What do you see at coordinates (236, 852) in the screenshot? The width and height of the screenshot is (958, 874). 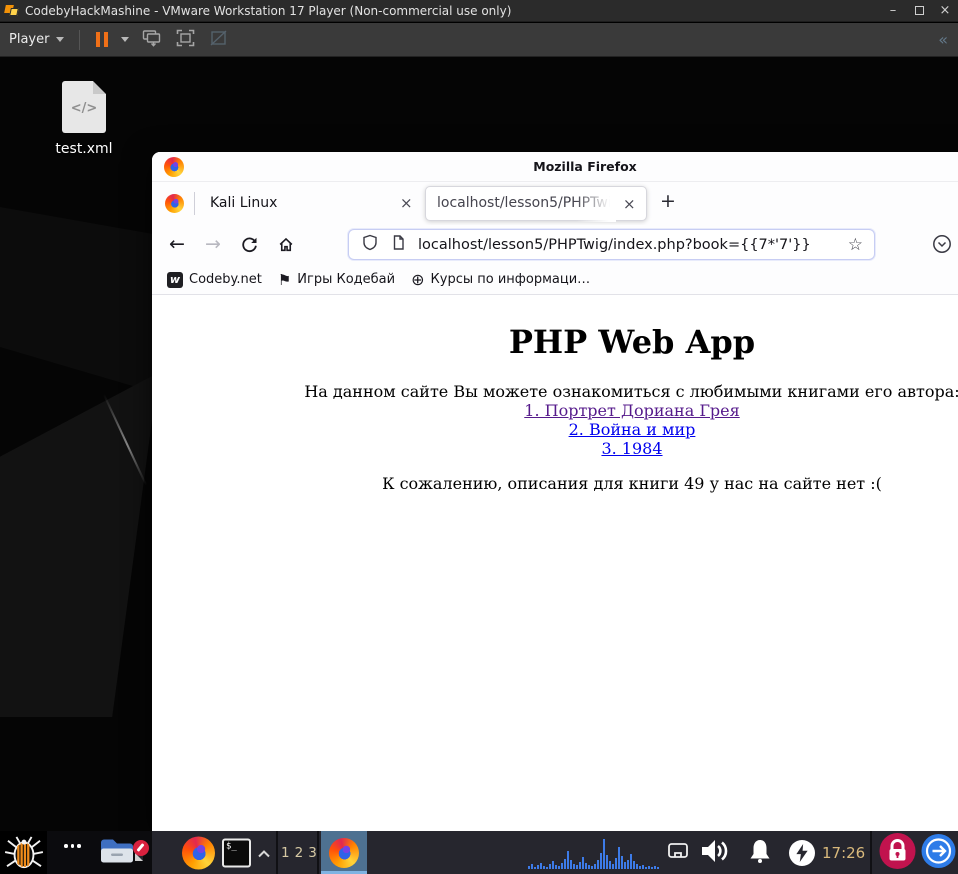 I see `terminal-button: $_` at bounding box center [236, 852].